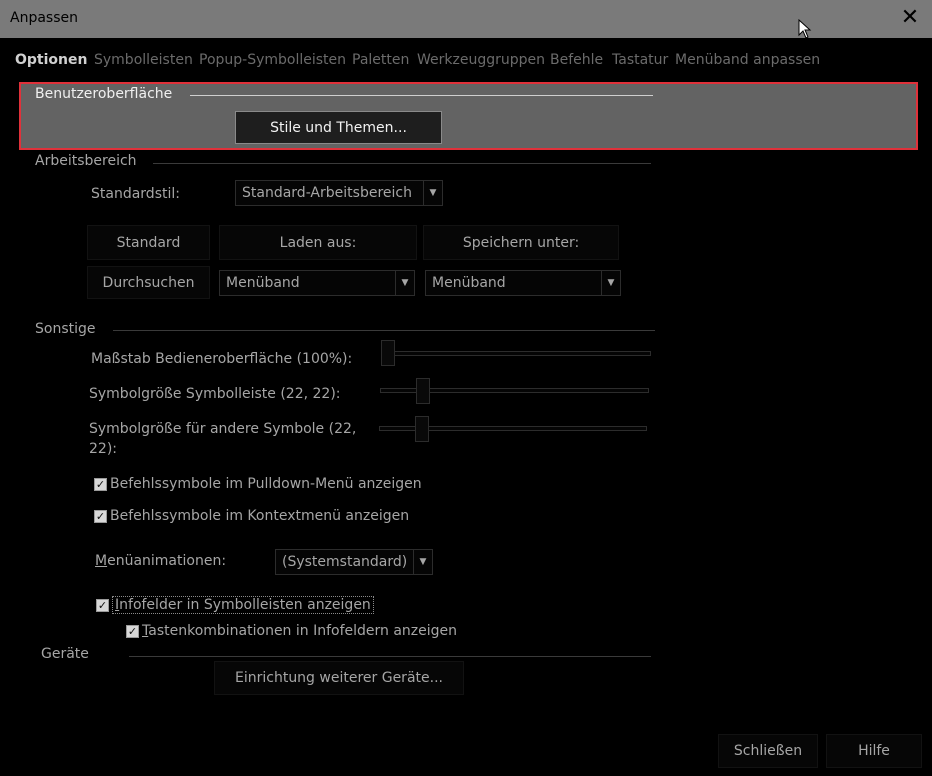  Describe the element at coordinates (481, 60) in the screenshot. I see `tab-werkzeuggruppen: Werkzeuggruppen` at that location.